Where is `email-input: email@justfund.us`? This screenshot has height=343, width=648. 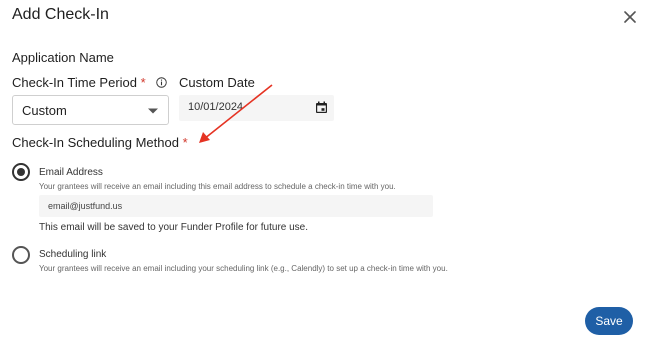 email-input: email@justfund.us is located at coordinates (236, 206).